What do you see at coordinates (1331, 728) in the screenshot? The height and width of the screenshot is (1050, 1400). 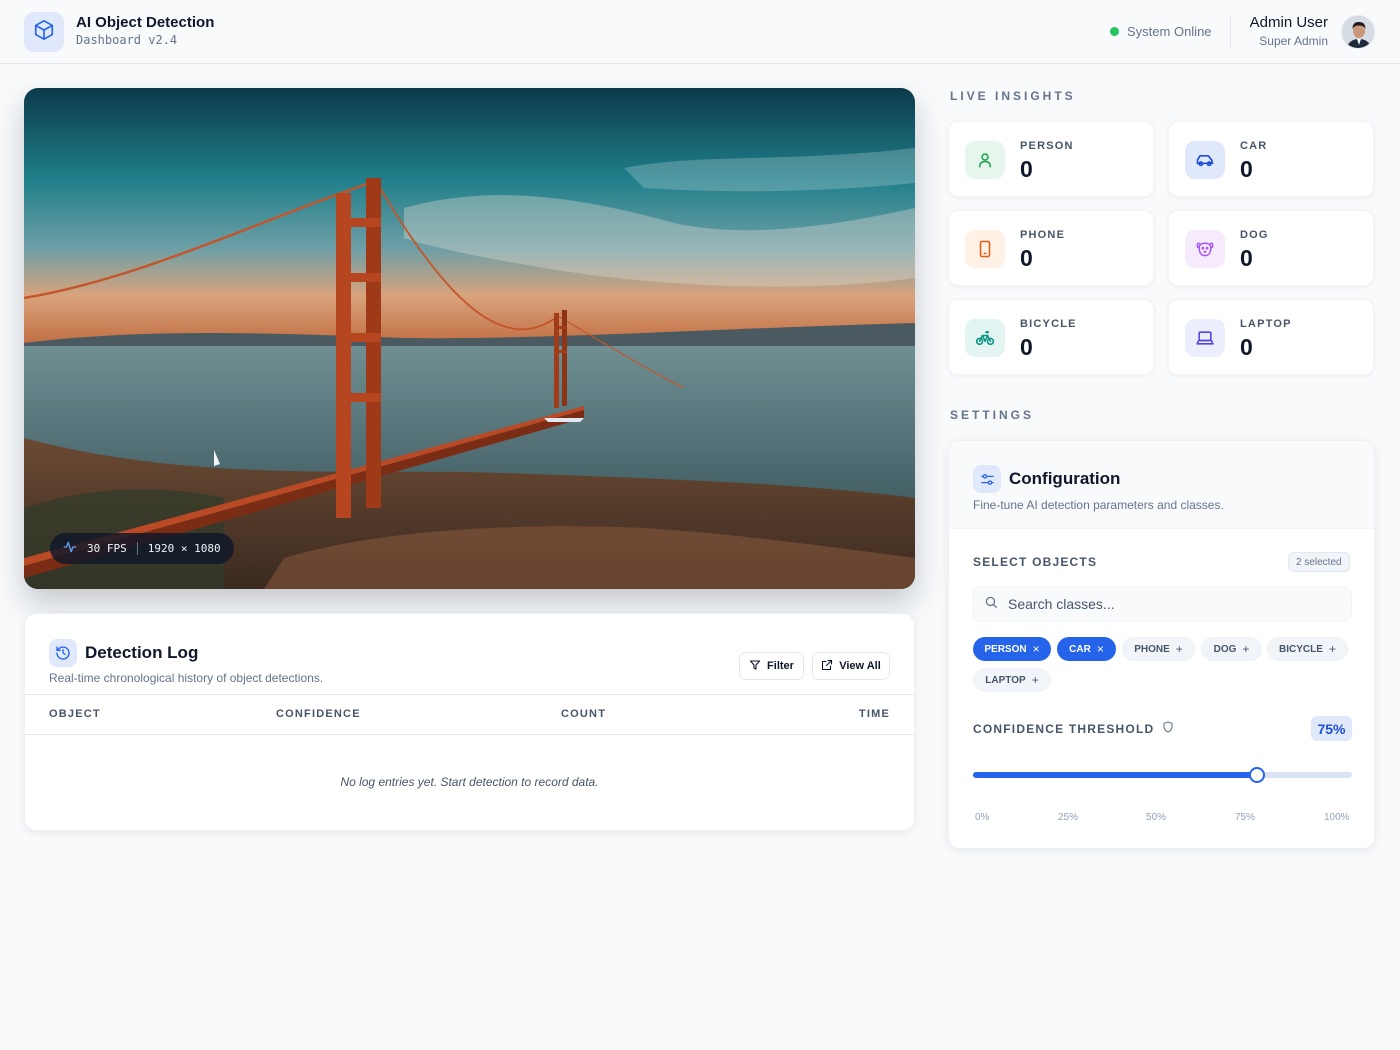 I see `threshold-value-badge: 75%` at bounding box center [1331, 728].